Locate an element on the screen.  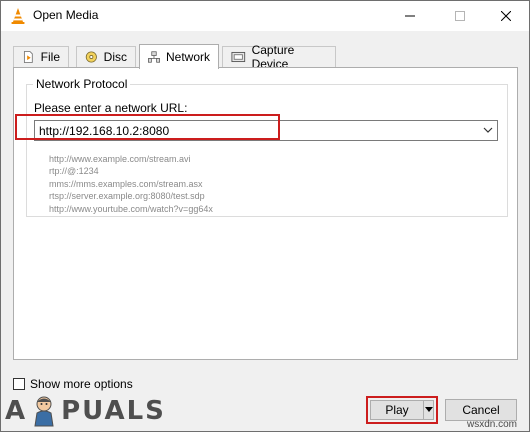
chevron-down-icon is located at coordinates (488, 130).